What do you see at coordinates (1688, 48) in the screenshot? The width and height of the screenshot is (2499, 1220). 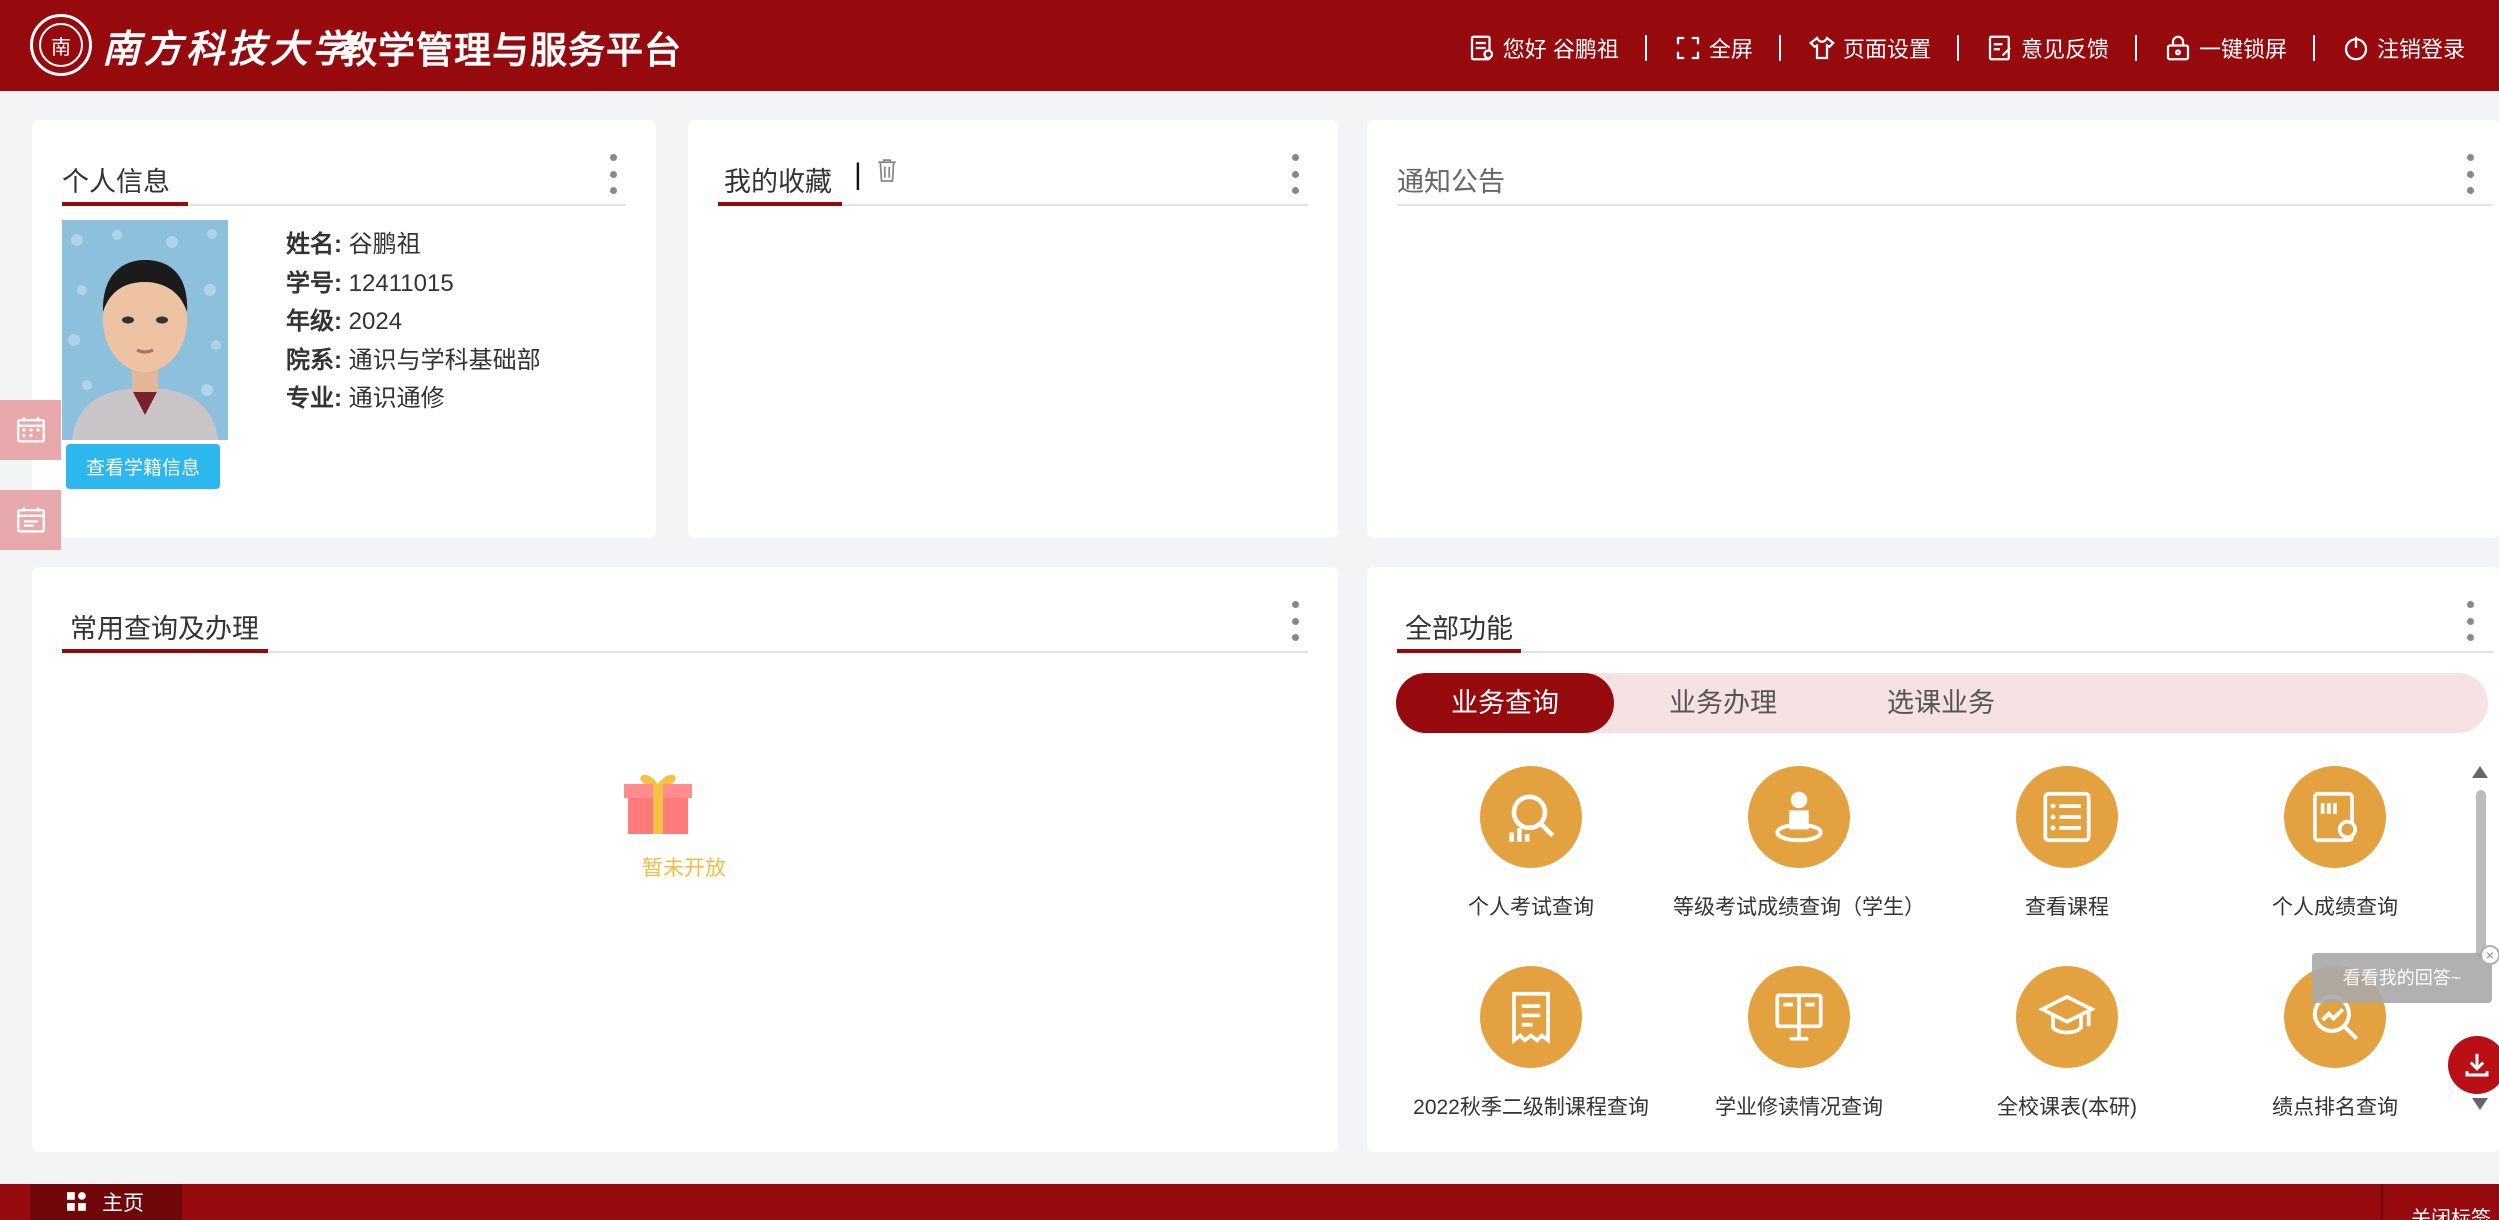 I see `fullscreen-icon` at bounding box center [1688, 48].